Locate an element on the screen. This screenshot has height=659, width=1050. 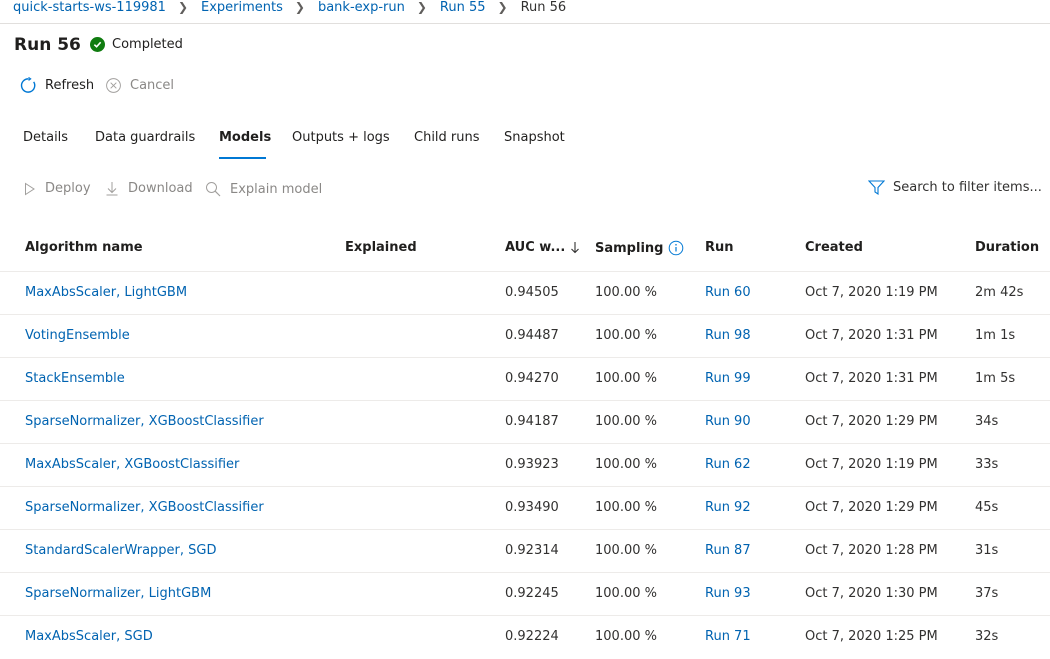
tab-outputs-logs: Outputs + logs is located at coordinates (341, 142).